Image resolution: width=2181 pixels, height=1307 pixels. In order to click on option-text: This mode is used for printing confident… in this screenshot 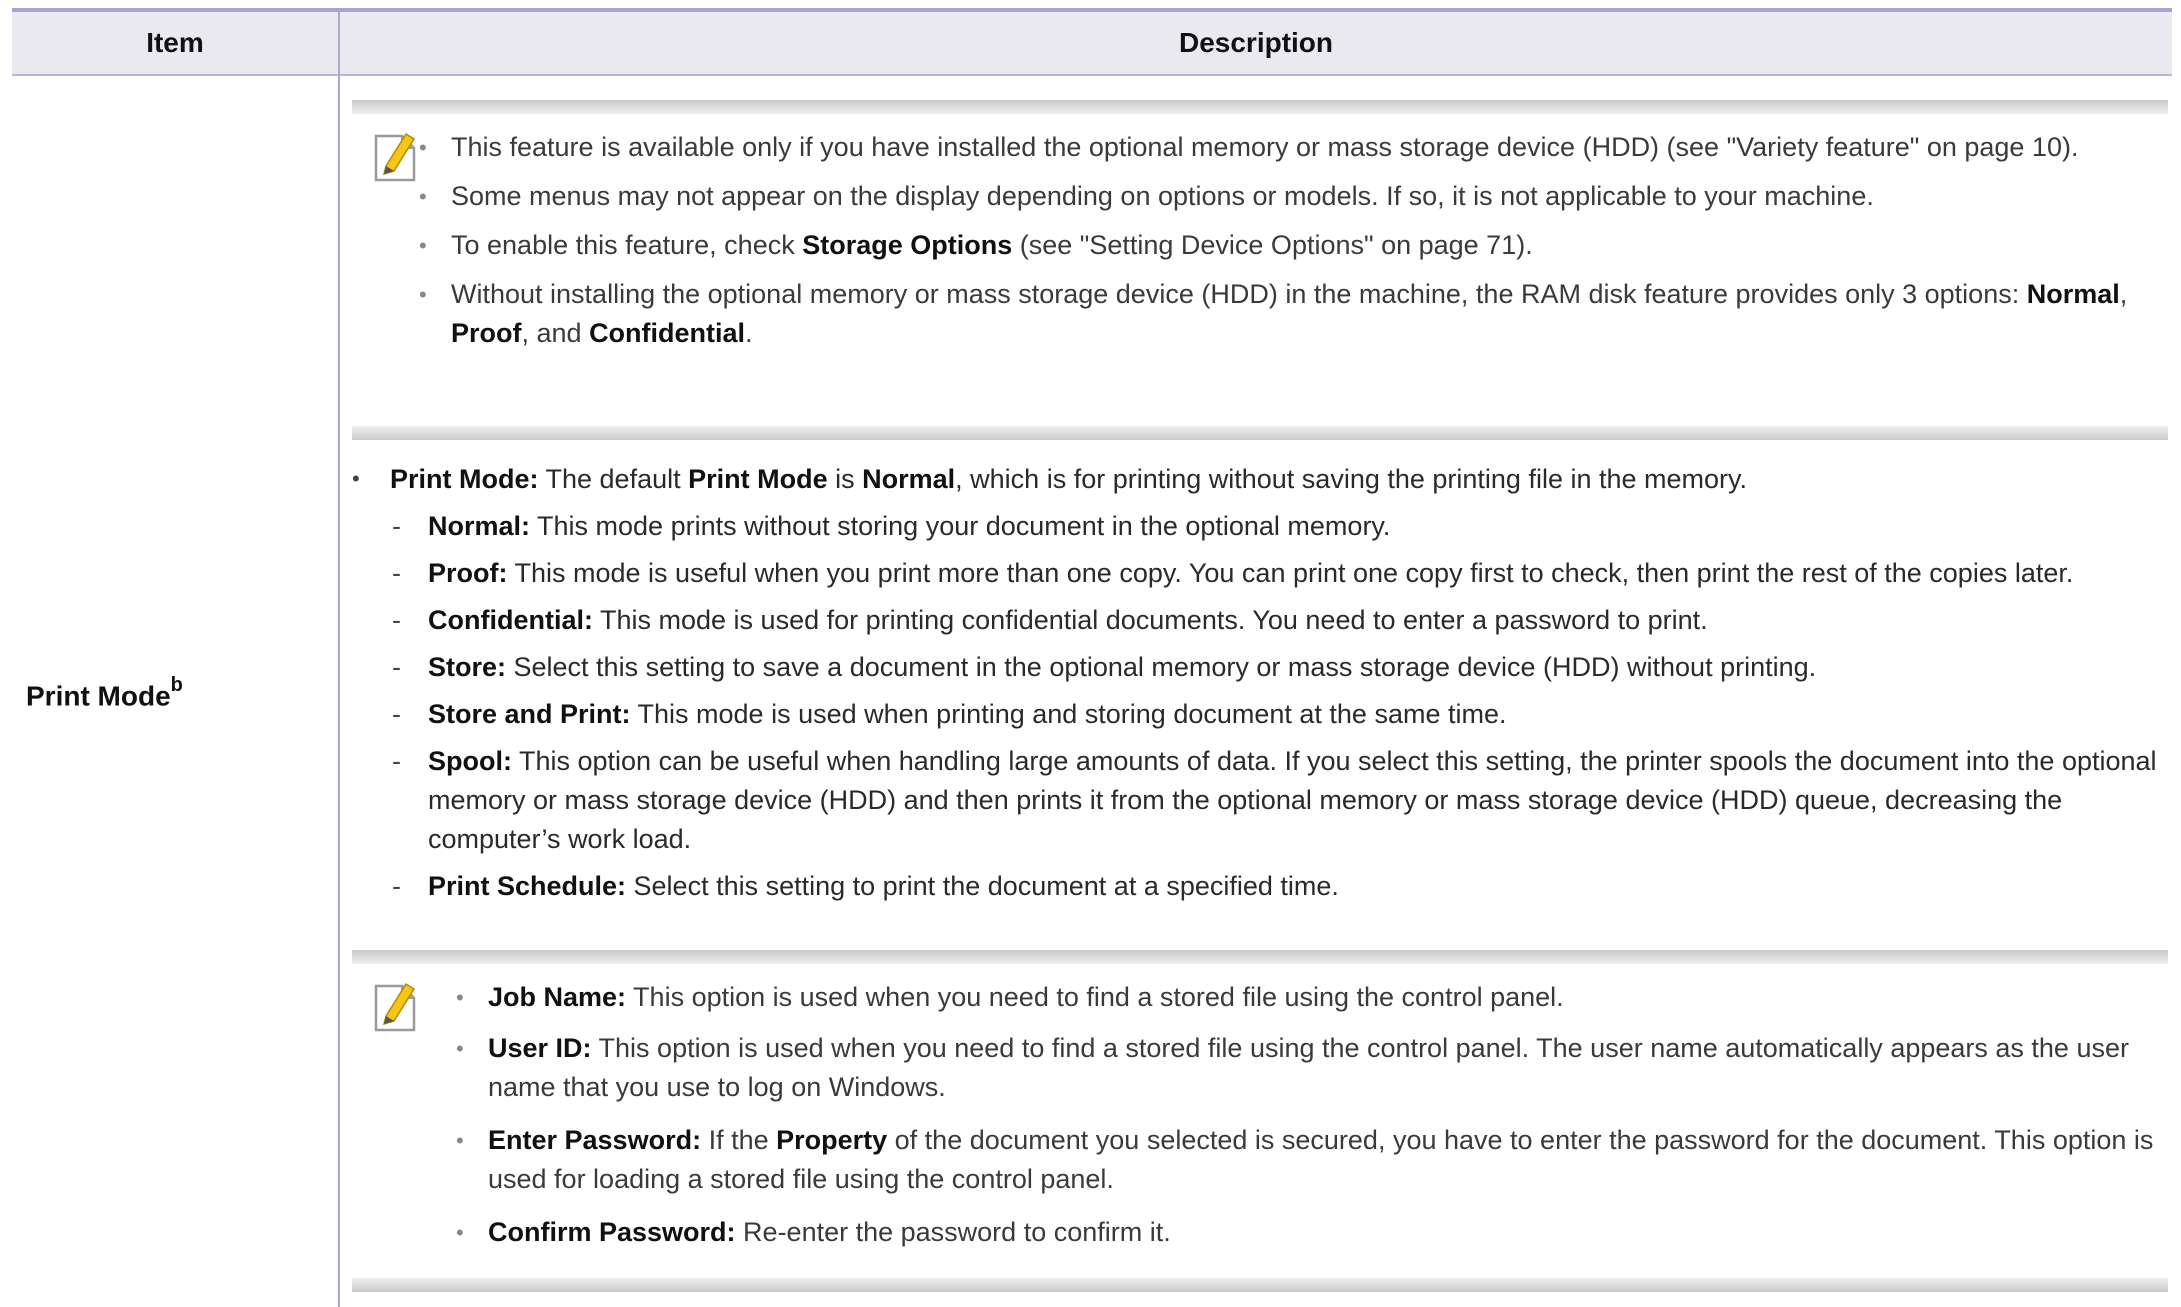, I will do `click(1150, 620)`.